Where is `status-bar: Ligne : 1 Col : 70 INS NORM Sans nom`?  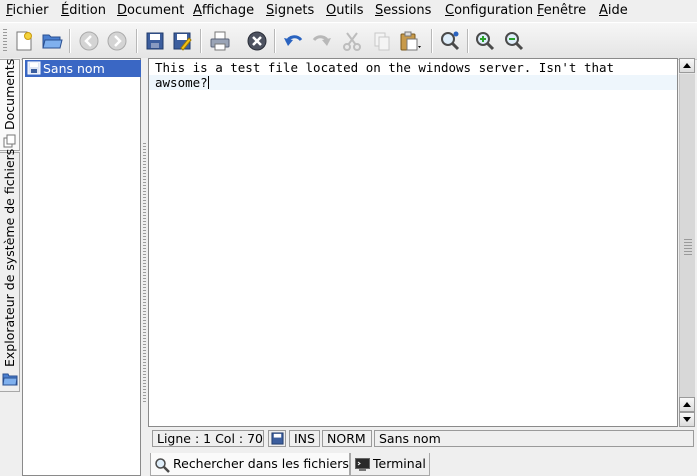
status-bar: Ligne : 1 Col : 70 INS NORM Sans nom is located at coordinates (422, 438).